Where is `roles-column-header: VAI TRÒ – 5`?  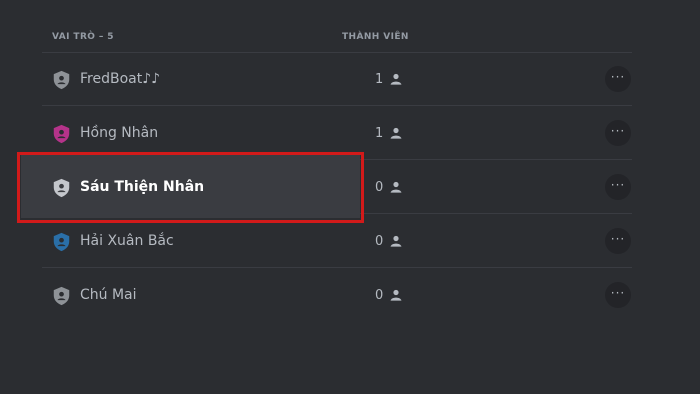 roles-column-header: VAI TRÒ – 5 is located at coordinates (83, 37).